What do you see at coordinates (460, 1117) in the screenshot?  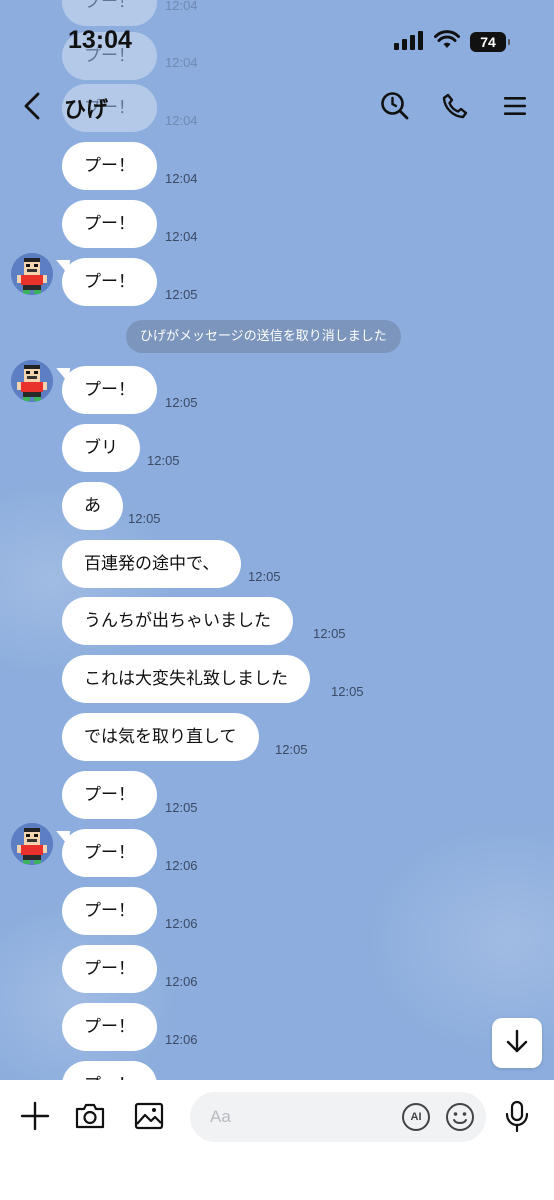 I see `emoji-icon` at bounding box center [460, 1117].